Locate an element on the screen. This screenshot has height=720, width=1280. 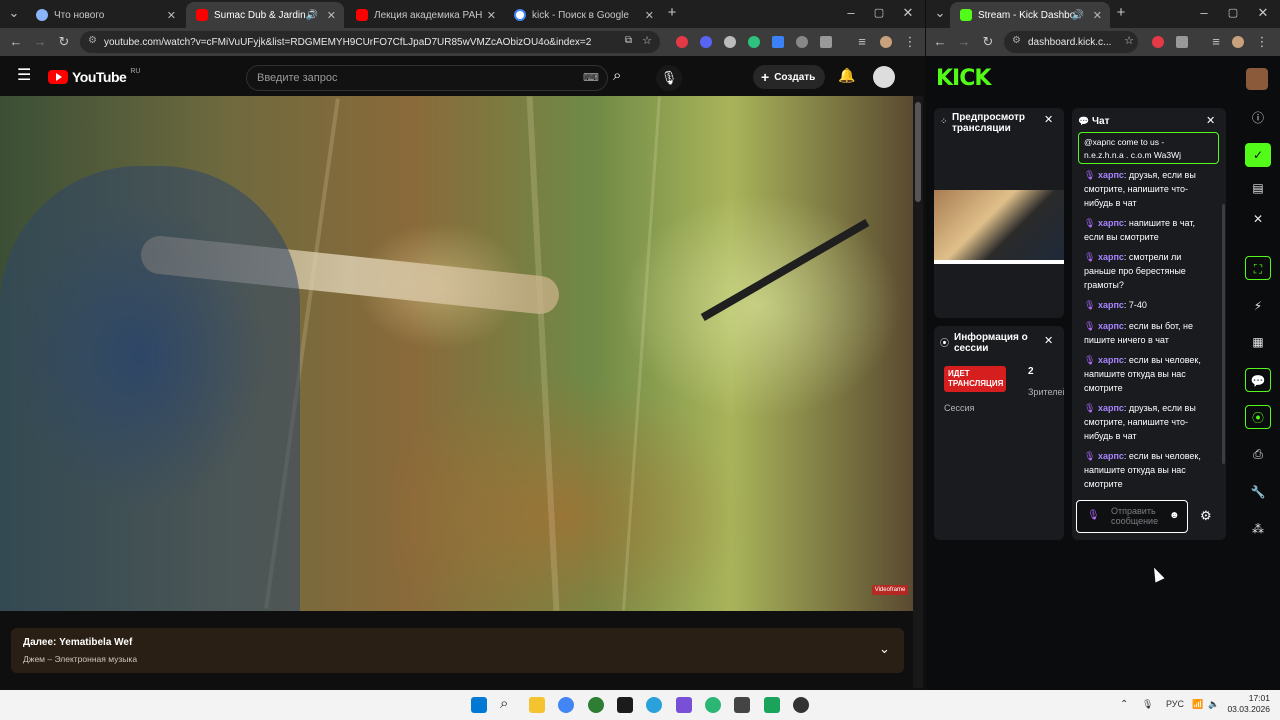
stream-preview-thumbnail is located at coordinates (999, 227).